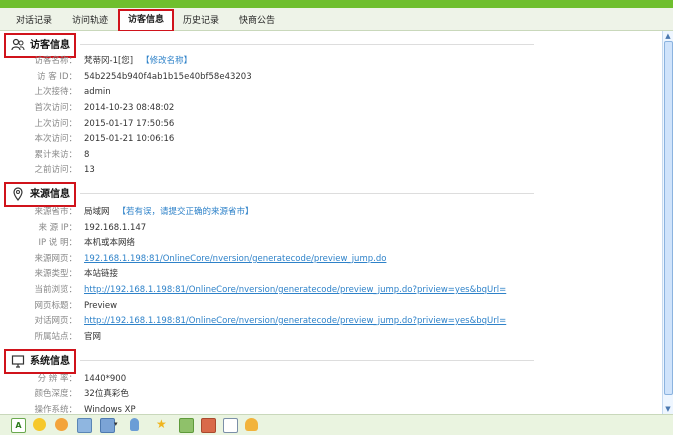  I want to click on section-title: 访客信息, so click(50, 45).